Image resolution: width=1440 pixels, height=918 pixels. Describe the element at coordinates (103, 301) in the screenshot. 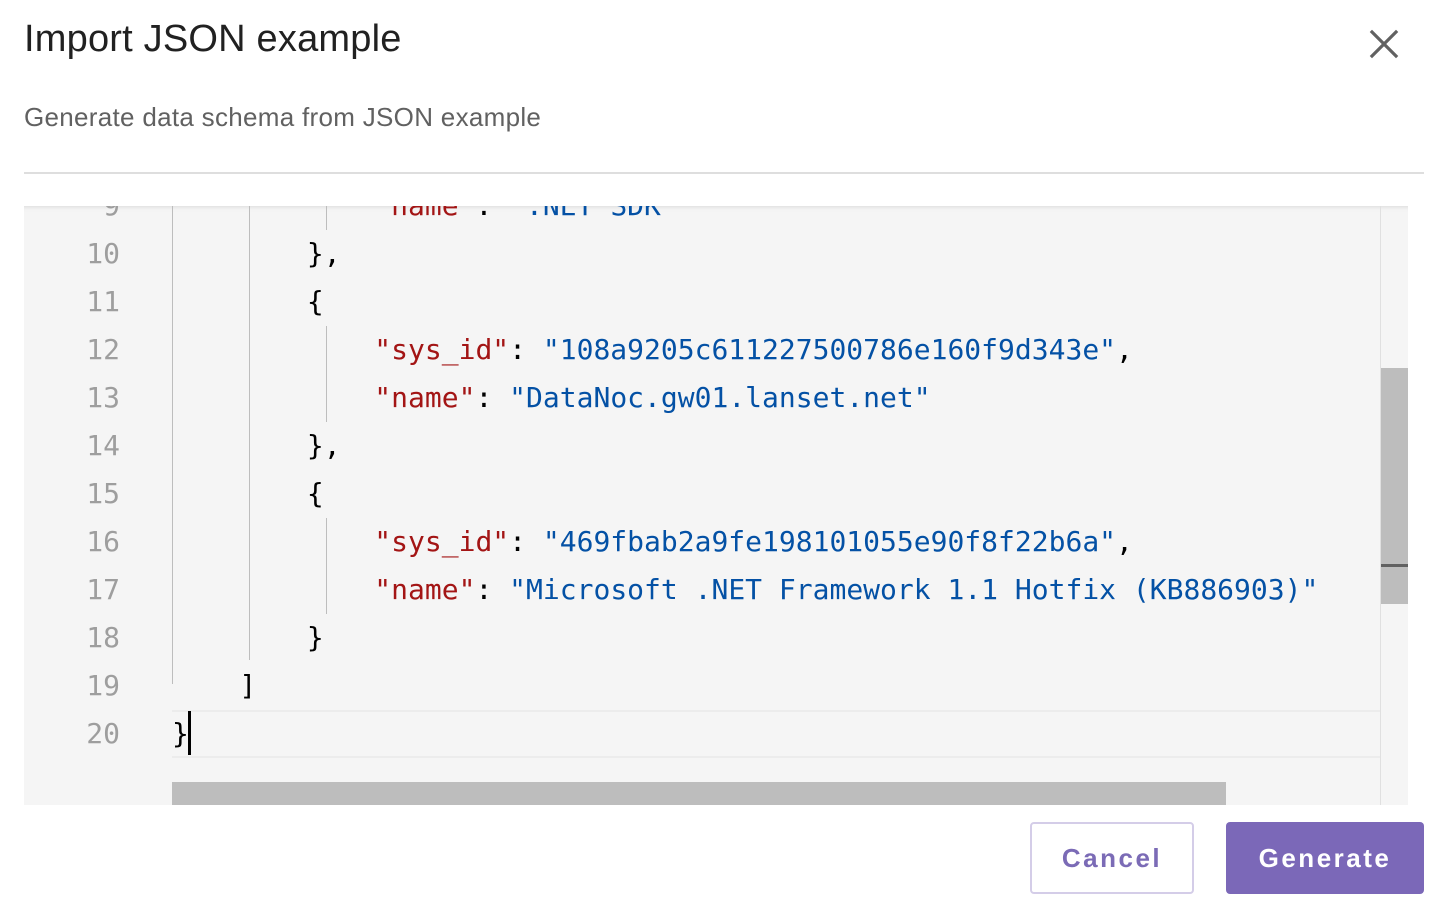

I see `line-number: 11` at that location.